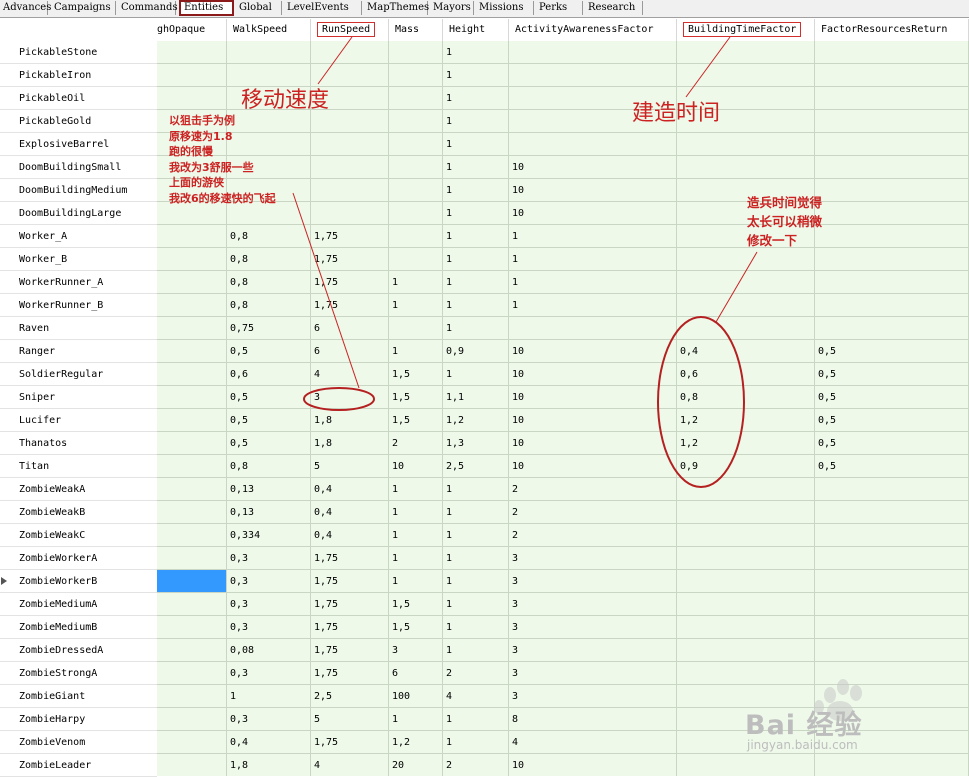 The image size is (969, 777). Describe the element at coordinates (416, 75) in the screenshot. I see `cell-pickableiron-mass` at that location.